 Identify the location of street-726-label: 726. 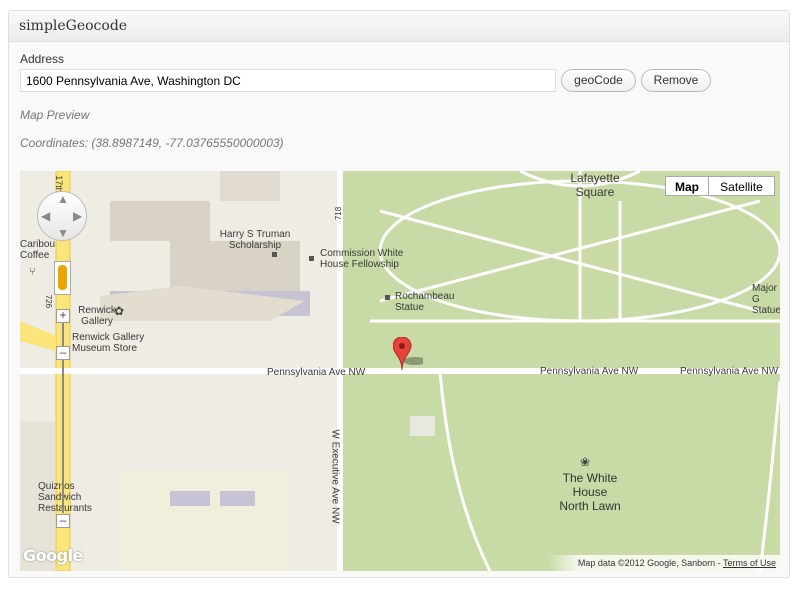
(49, 301).